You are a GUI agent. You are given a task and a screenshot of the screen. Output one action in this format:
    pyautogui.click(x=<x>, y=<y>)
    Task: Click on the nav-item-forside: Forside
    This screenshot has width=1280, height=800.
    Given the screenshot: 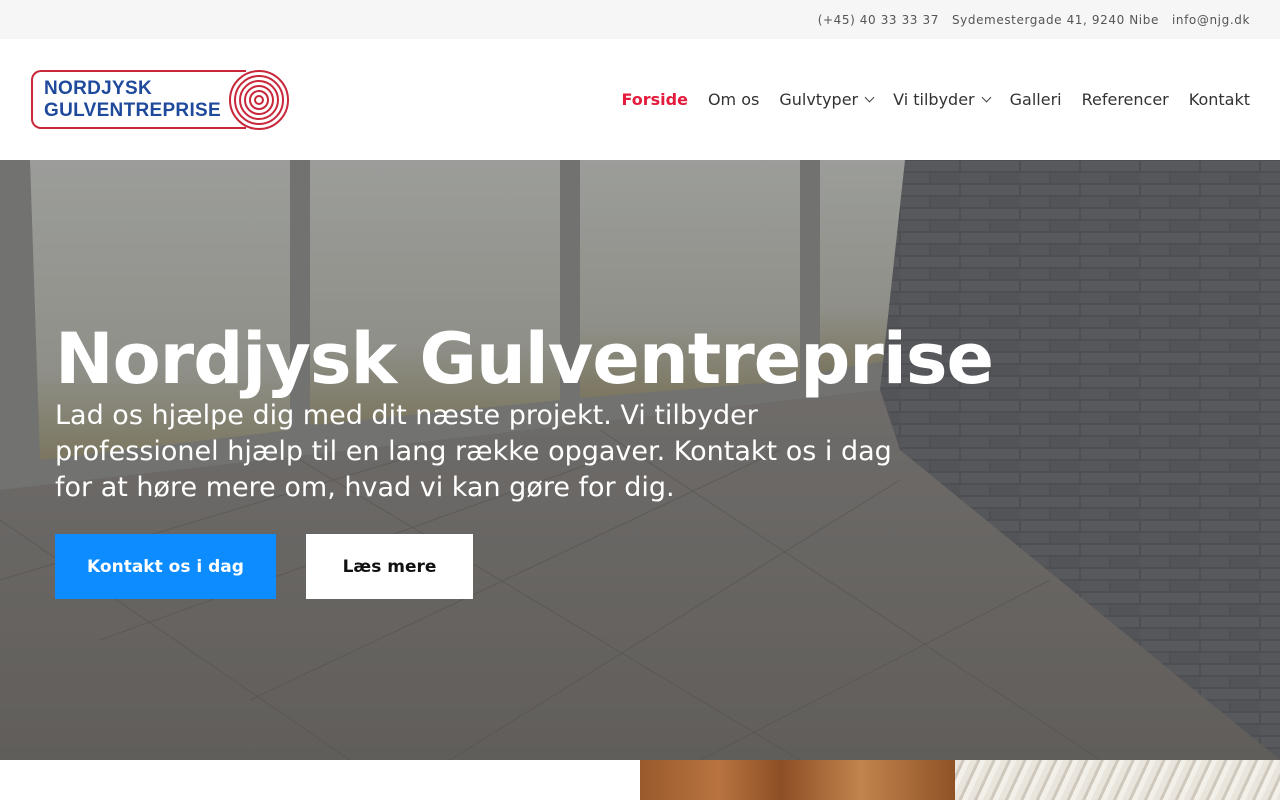 What is the action you would take?
    pyautogui.click(x=654, y=99)
    